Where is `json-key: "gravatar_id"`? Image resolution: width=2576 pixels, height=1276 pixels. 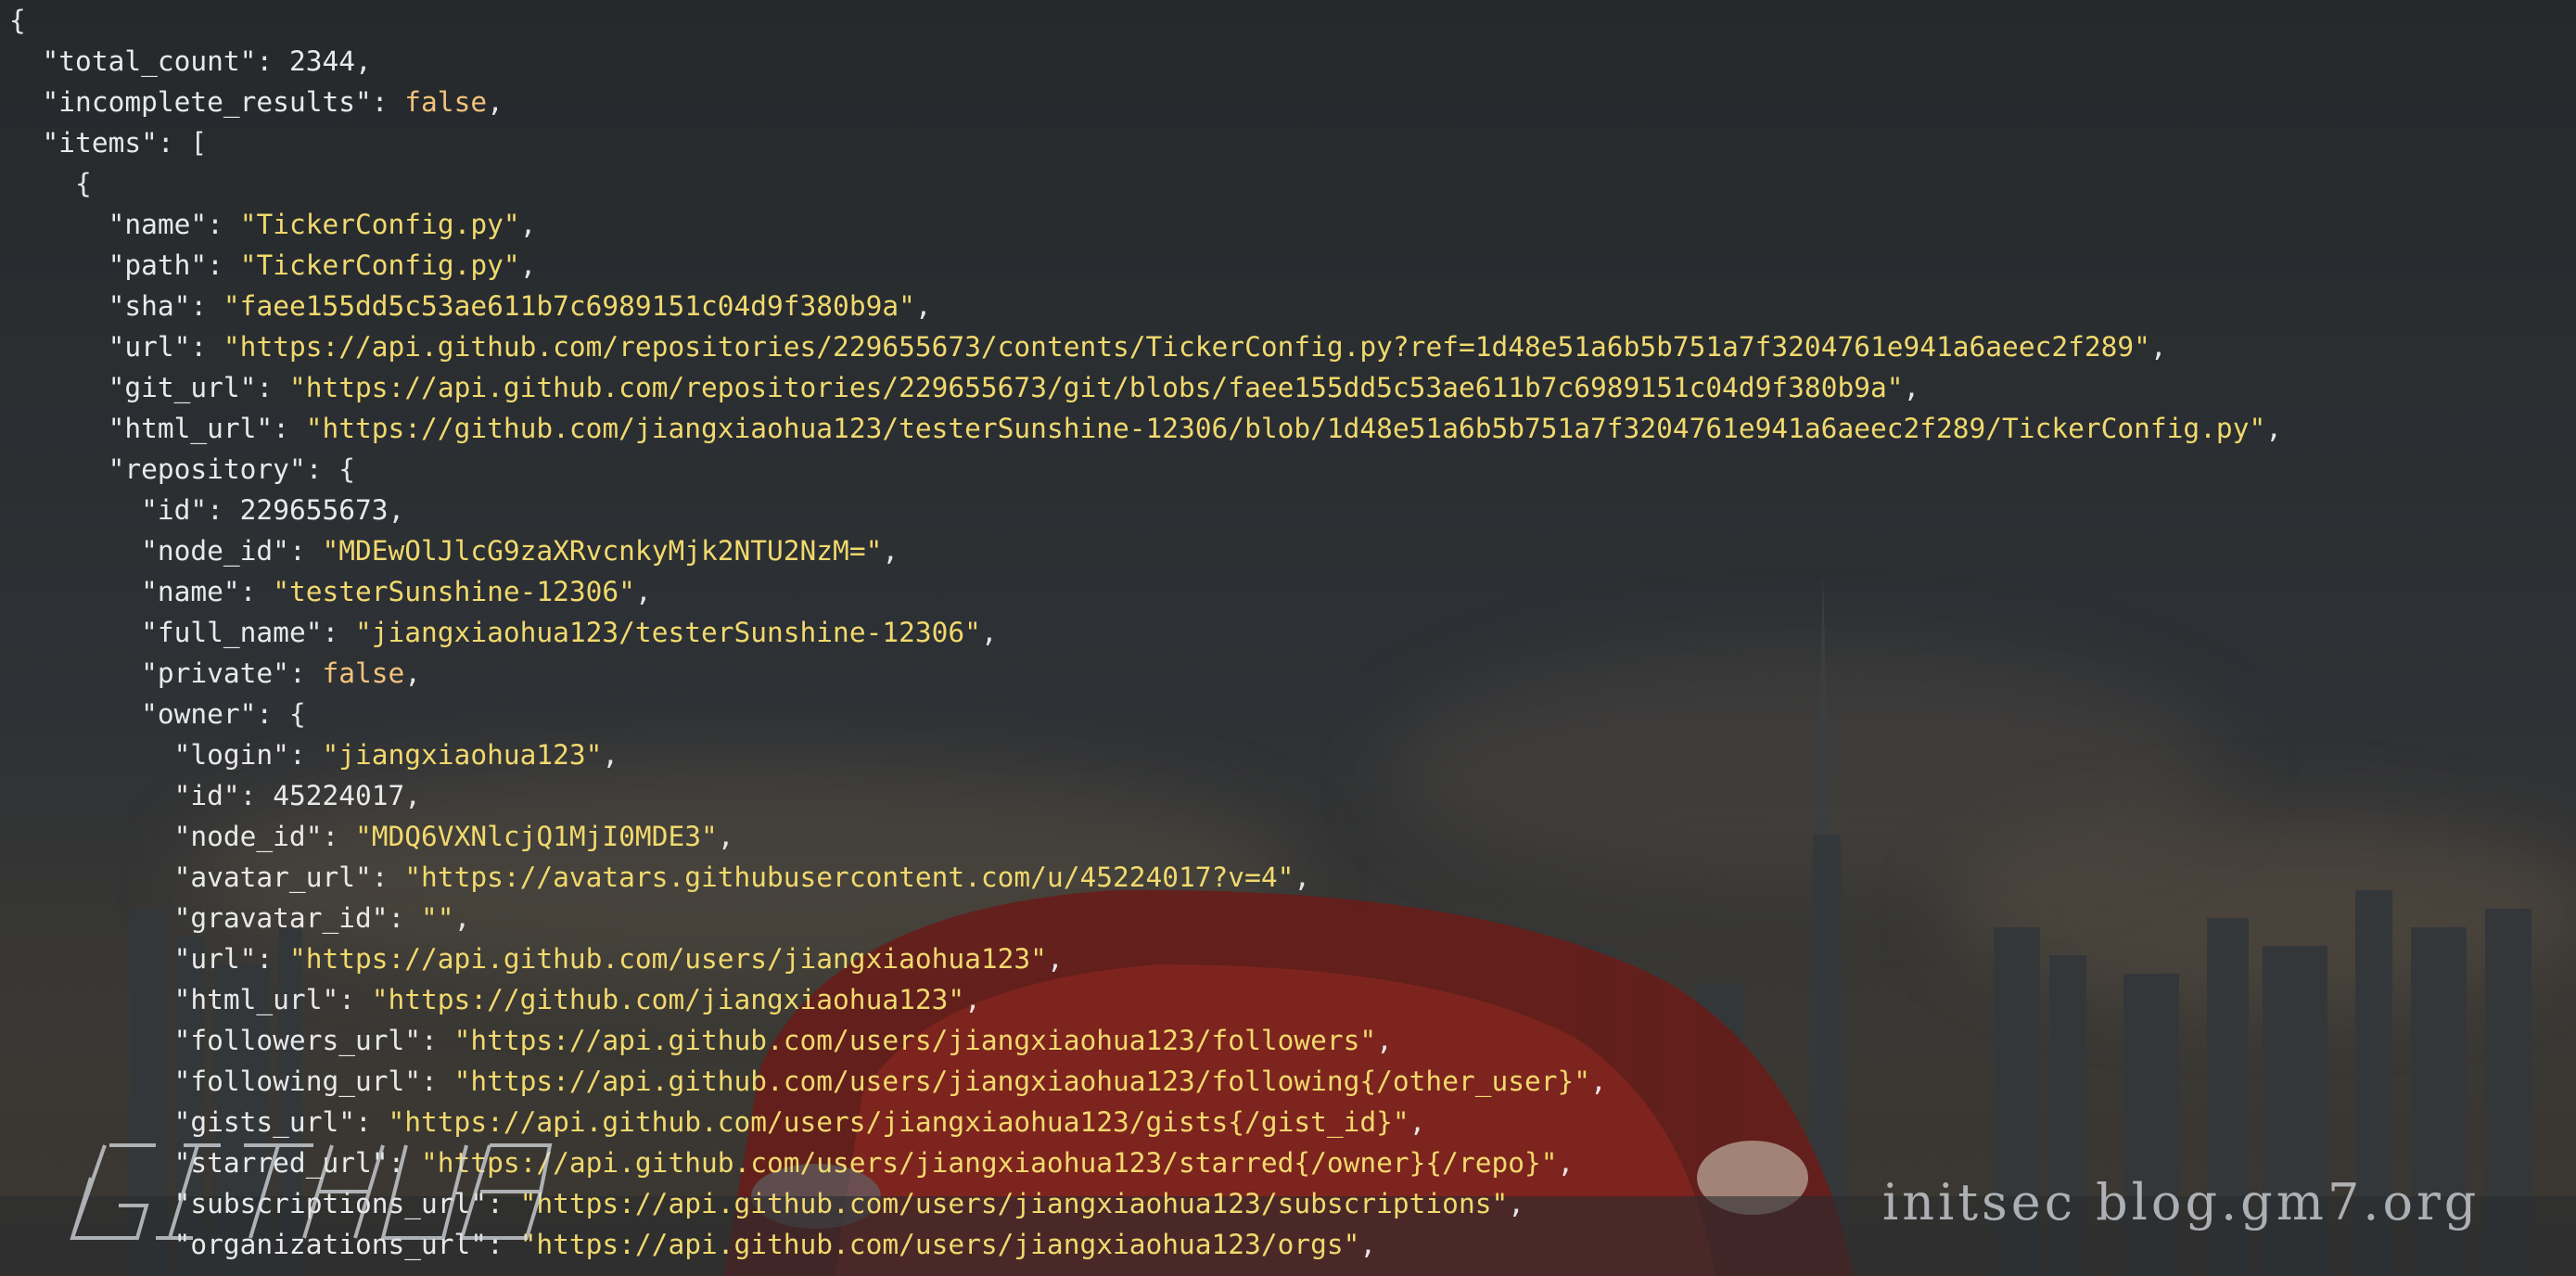
json-key: "gravatar_id" is located at coordinates (281, 918).